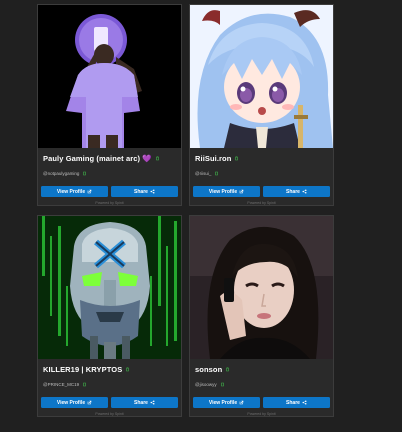 This screenshot has height=432, width=402. I want to click on handle-row: @PRINCE_MC19, so click(65, 384).